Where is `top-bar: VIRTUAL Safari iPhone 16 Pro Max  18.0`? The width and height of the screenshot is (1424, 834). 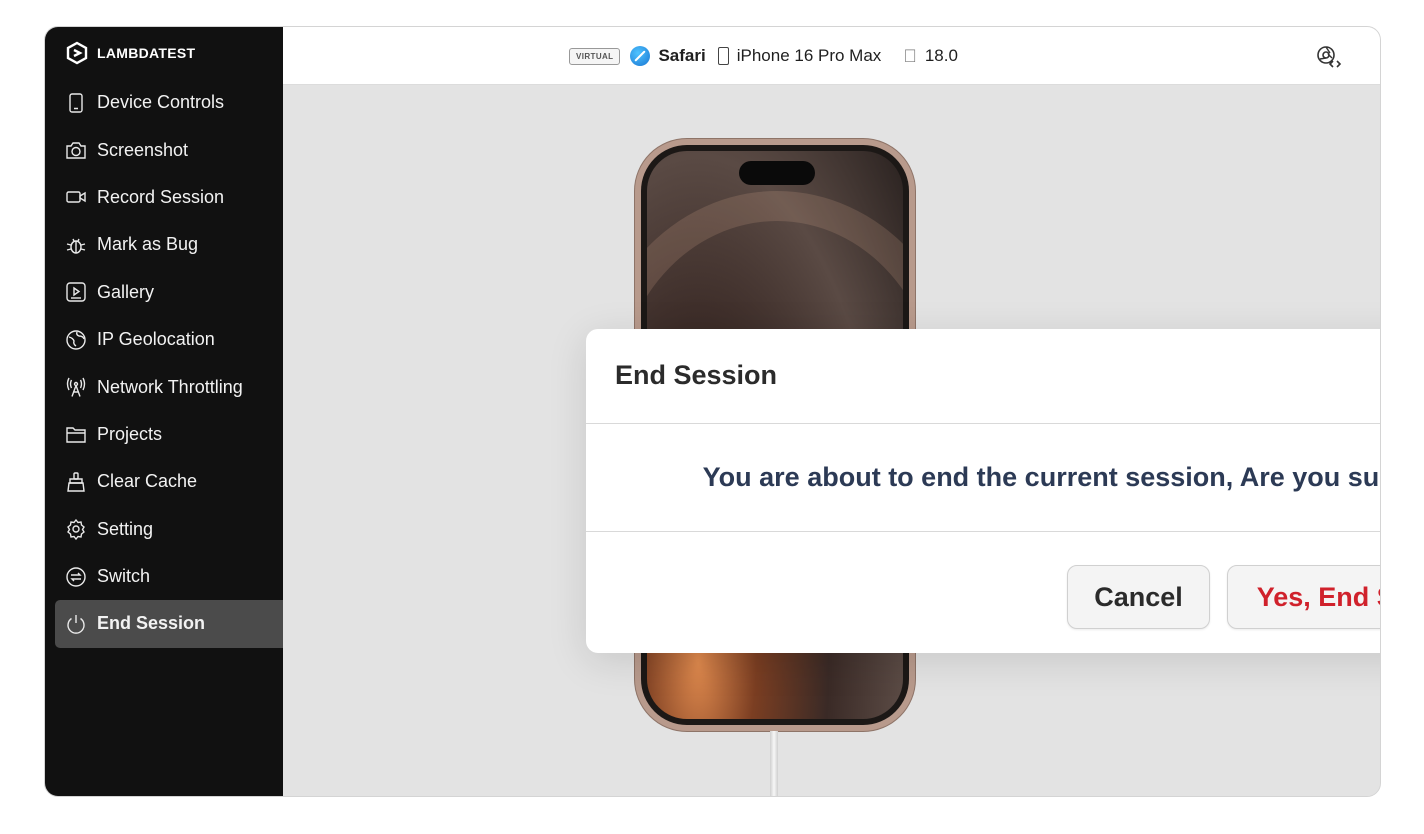
top-bar: VIRTUAL Safari iPhone 16 Pro Max  18.0 is located at coordinates (831, 56).